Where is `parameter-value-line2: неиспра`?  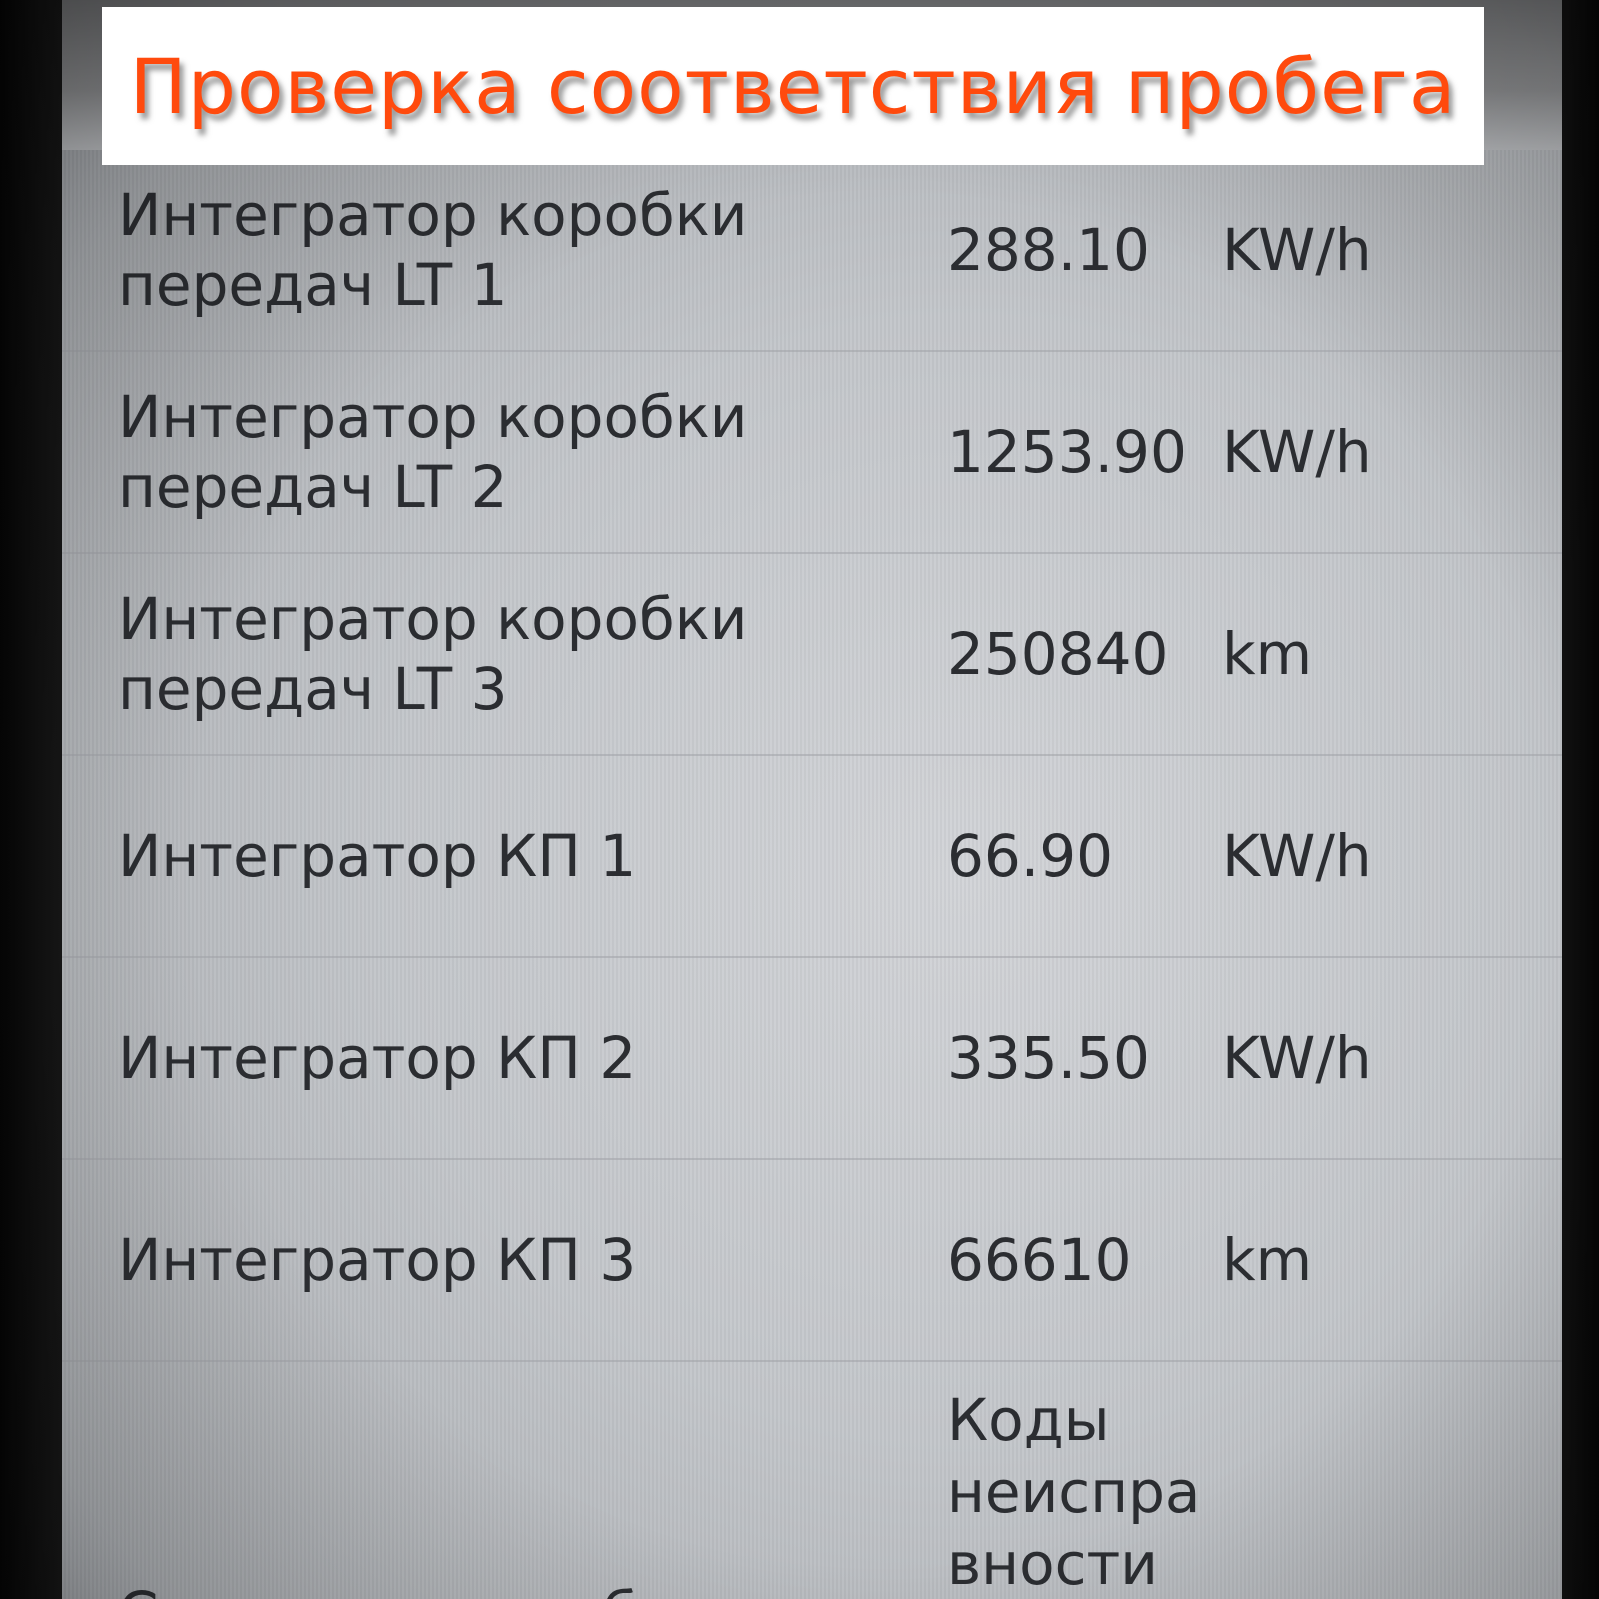 parameter-value-line2: неиспра is located at coordinates (1074, 1492).